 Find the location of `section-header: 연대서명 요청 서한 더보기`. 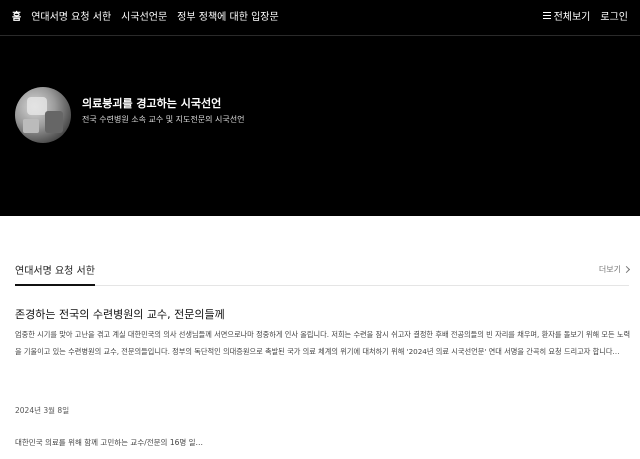

section-header: 연대서명 요청 서한 더보기 is located at coordinates (323, 274).